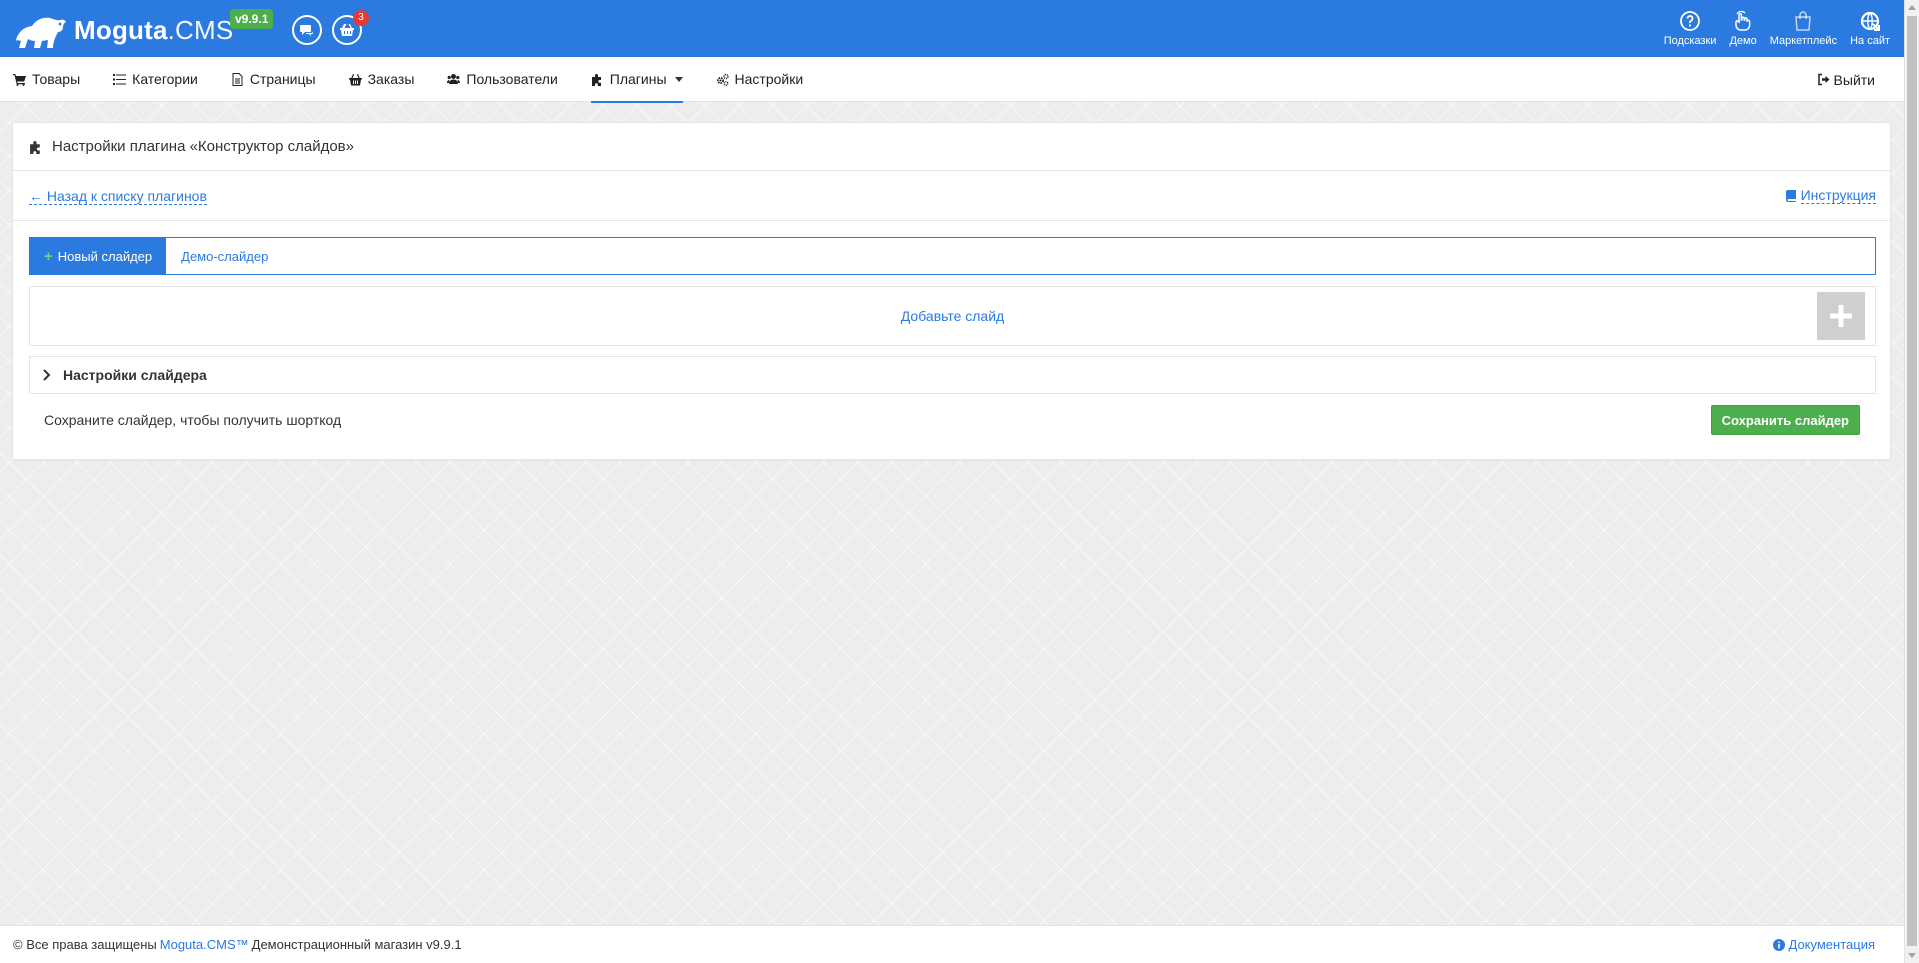  I want to click on marketplace-link: Маркетплейс, so click(1803, 28).